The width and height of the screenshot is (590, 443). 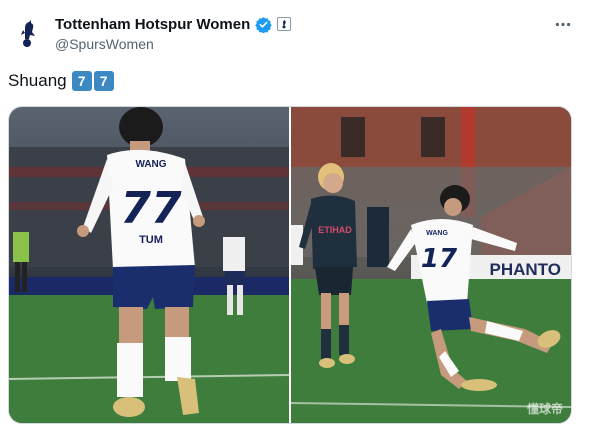 What do you see at coordinates (151, 208) in the screenshot?
I see `shirt-number: 77` at bounding box center [151, 208].